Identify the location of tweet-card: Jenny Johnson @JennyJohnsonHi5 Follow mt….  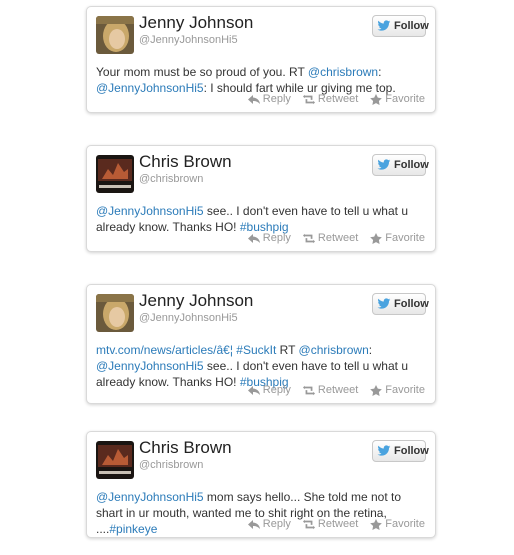
(261, 344).